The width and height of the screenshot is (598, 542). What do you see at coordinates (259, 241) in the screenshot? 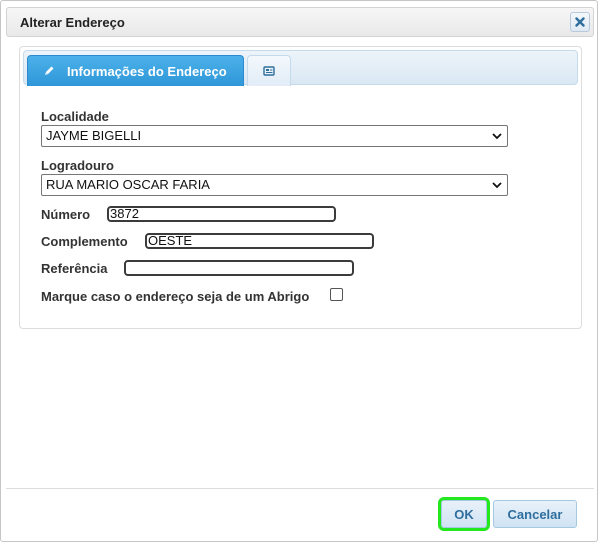
I see `complemento-input: OESTE` at bounding box center [259, 241].